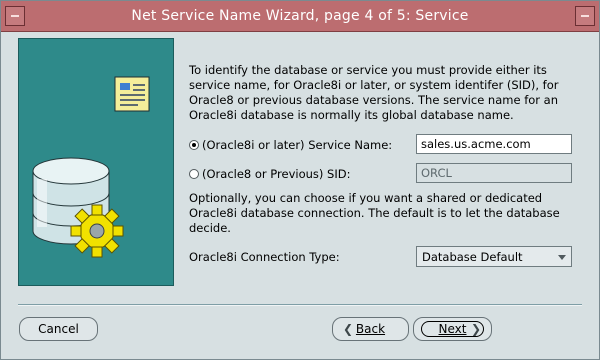 Image resolution: width=600 pixels, height=360 pixels. Describe the element at coordinates (300, 305) in the screenshot. I see `separator` at that location.